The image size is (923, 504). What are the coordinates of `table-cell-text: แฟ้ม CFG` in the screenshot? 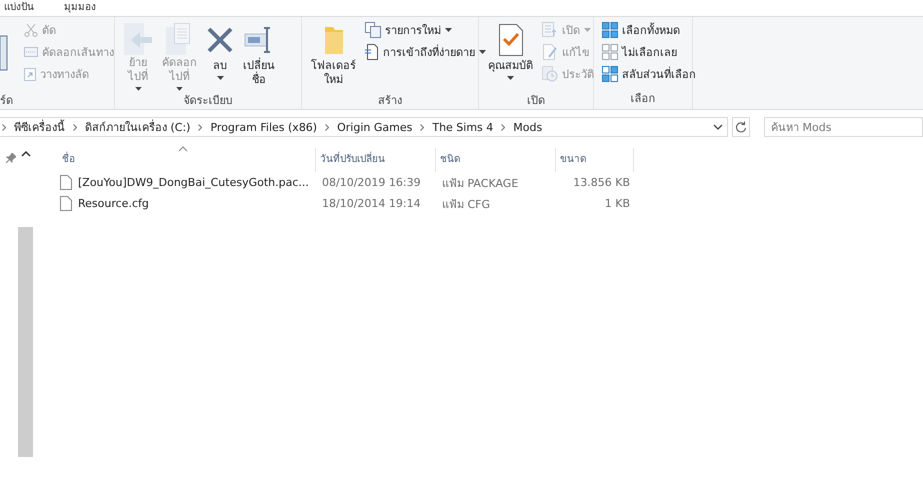 It's located at (466, 204).